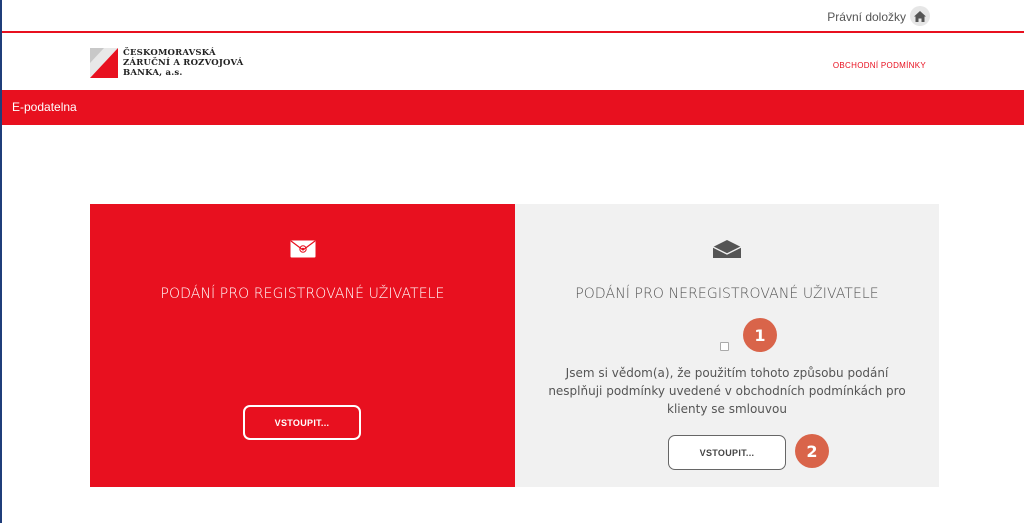 The width and height of the screenshot is (1024, 523). I want to click on terms-link: OBCHODNÍ PODMÍNKY, so click(879, 65).